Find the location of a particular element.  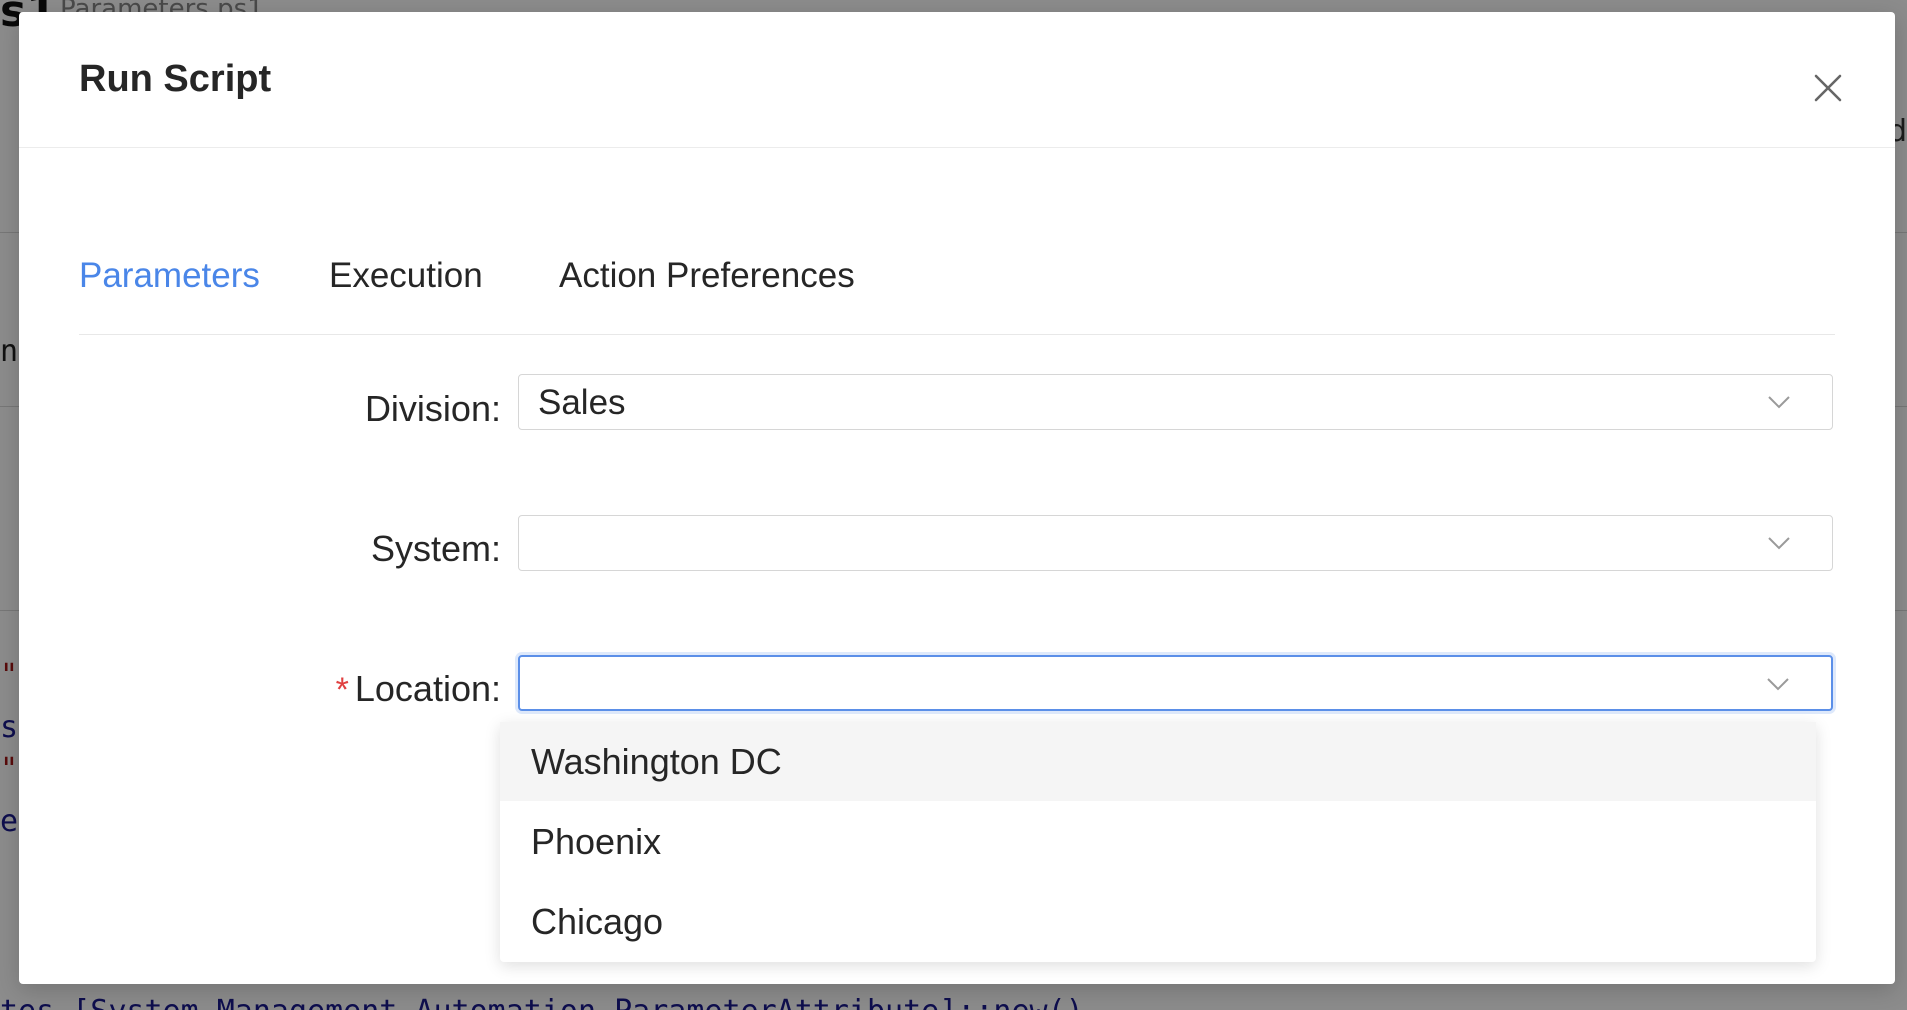

dropdown-option-label: Washington DC is located at coordinates (656, 761).